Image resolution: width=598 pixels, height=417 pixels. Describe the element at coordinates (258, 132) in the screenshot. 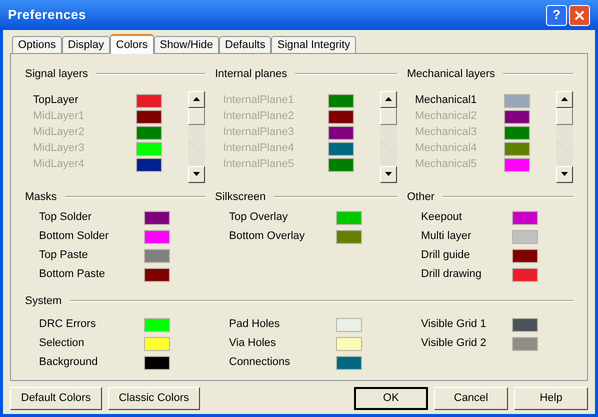

I see `layer-name: InternalPlane3` at that location.